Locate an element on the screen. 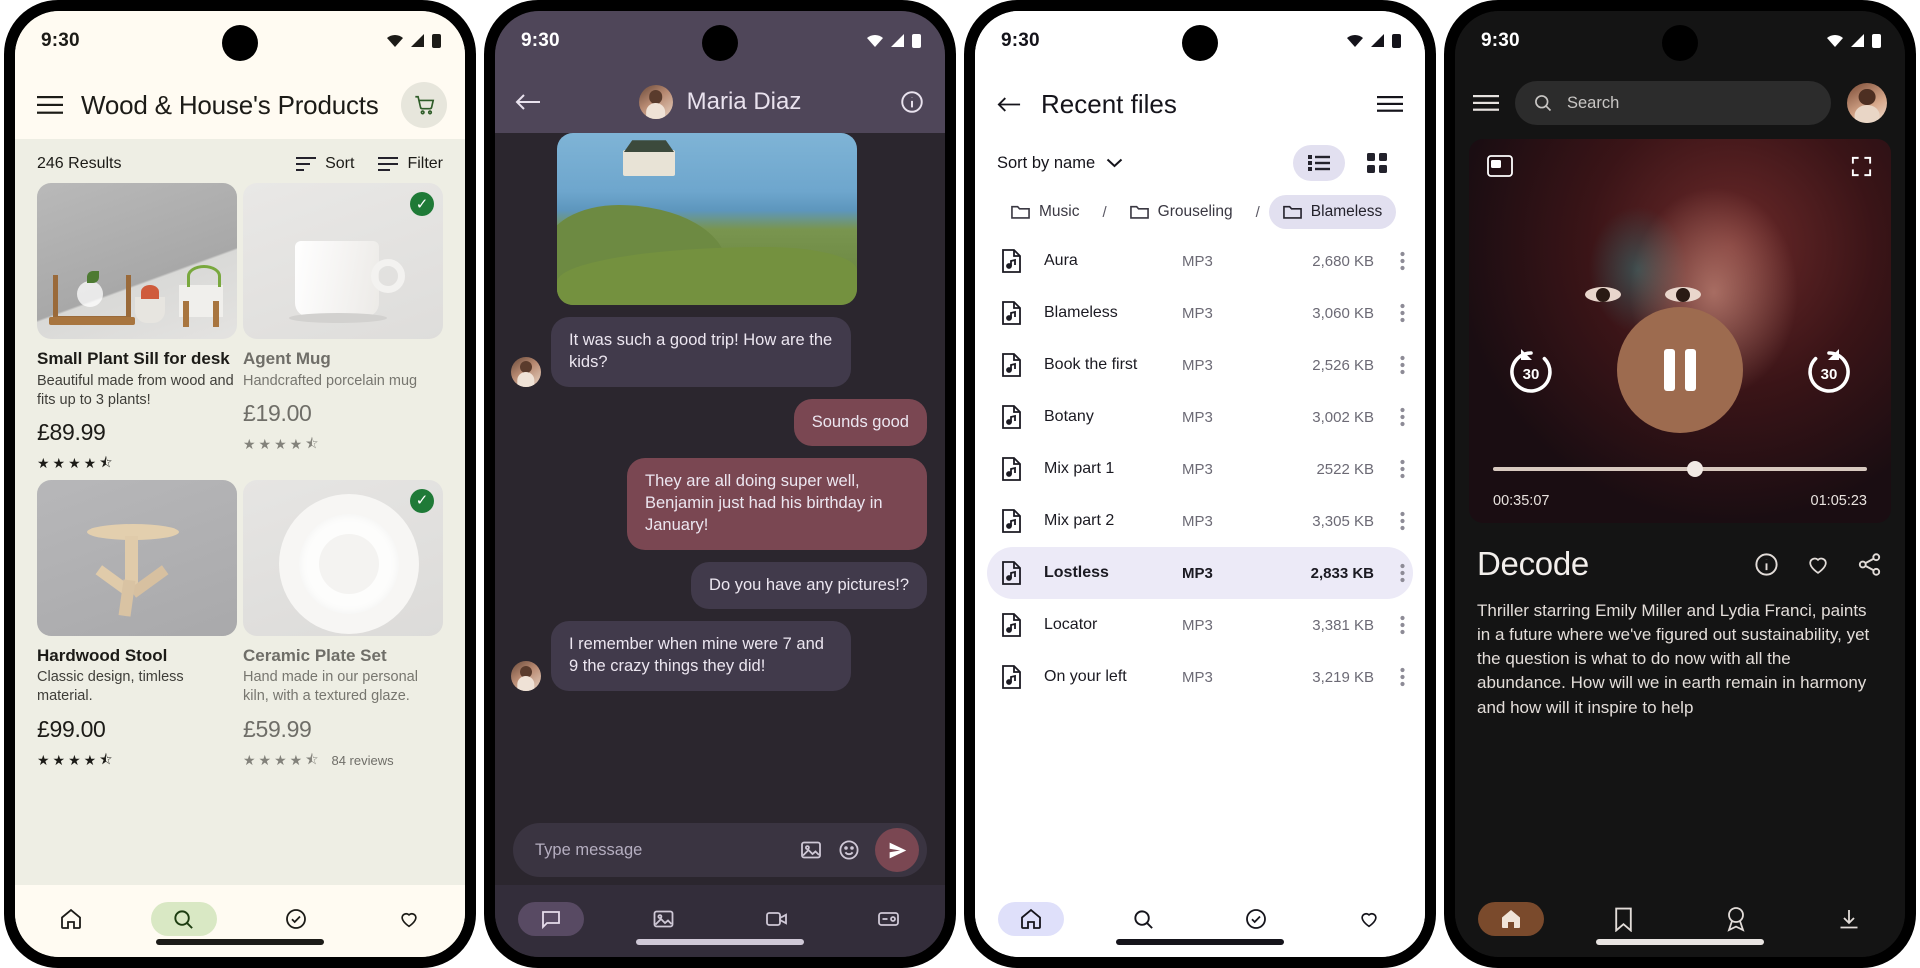 This screenshot has width=1920, height=968. table-row: Blameless MP3 3,060 KB is located at coordinates (1200, 313).